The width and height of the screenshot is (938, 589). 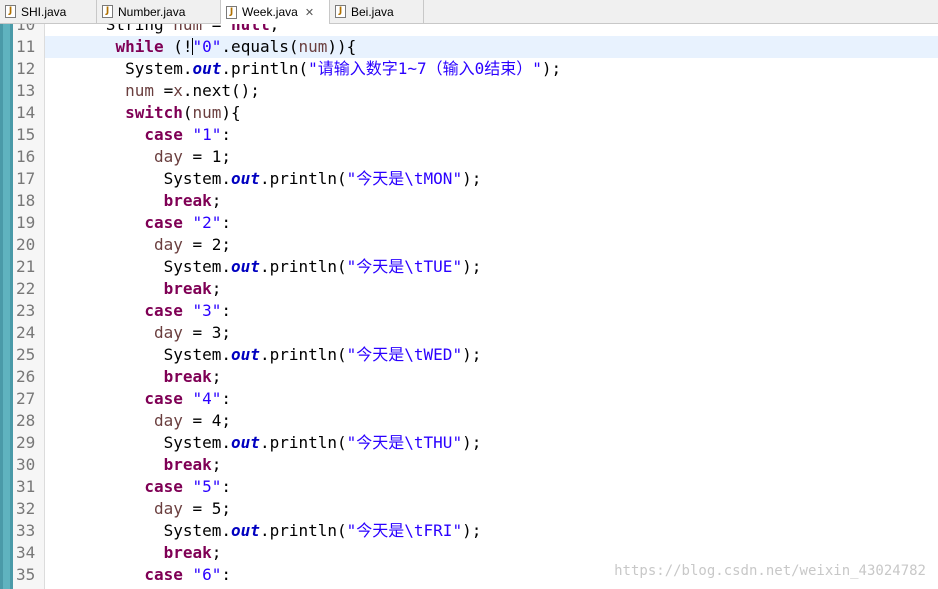 What do you see at coordinates (469, 487) in the screenshot?
I see `code-line: case "5":` at bounding box center [469, 487].